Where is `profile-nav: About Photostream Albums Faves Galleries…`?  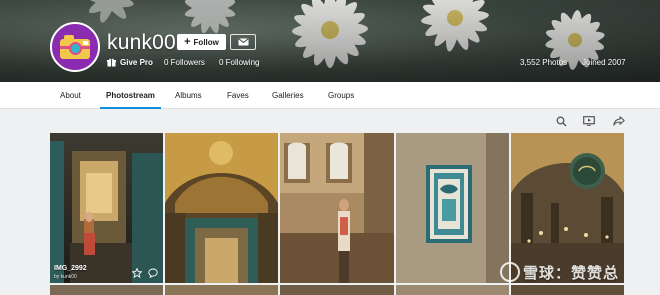 profile-nav: About Photostream Albums Faves Galleries… is located at coordinates (330, 95).